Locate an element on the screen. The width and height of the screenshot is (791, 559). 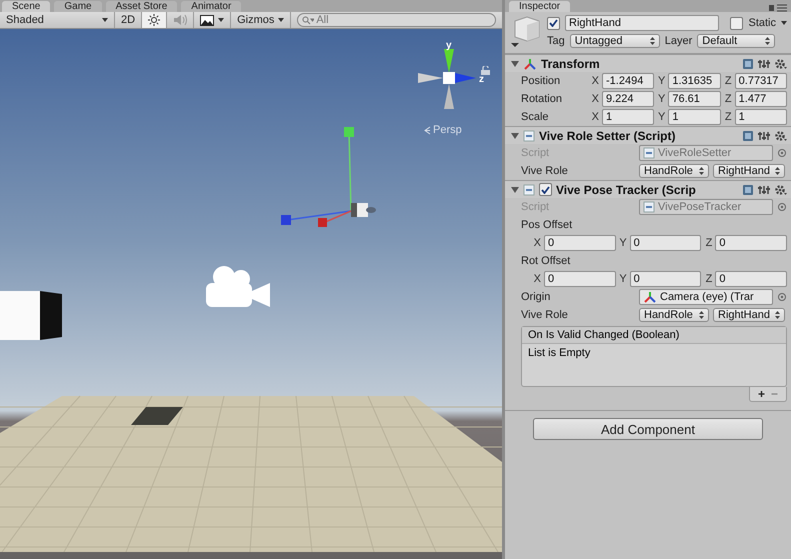
object-field: Camera (eye) (Trar is located at coordinates (706, 297).